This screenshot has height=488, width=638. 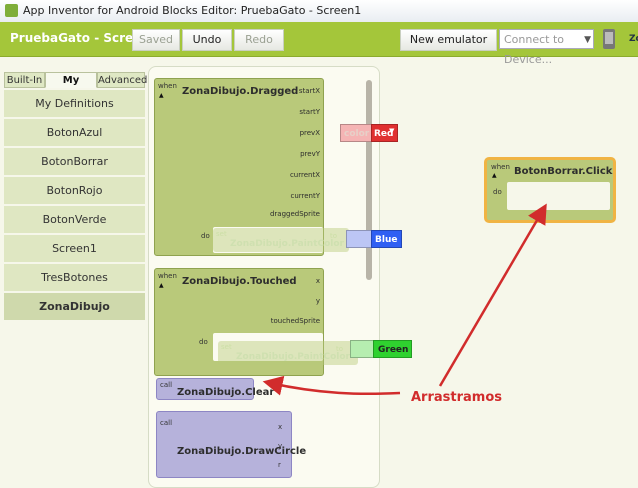 I want to click on arrow-to-canvas-block, so click(x=492, y=295).